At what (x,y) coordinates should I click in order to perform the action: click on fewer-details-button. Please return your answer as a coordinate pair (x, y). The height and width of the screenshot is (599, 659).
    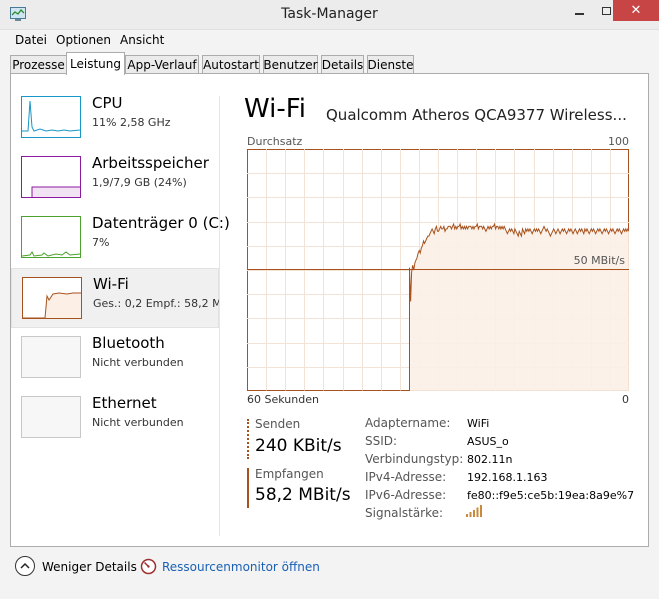
    Looking at the image, I should click on (25, 566).